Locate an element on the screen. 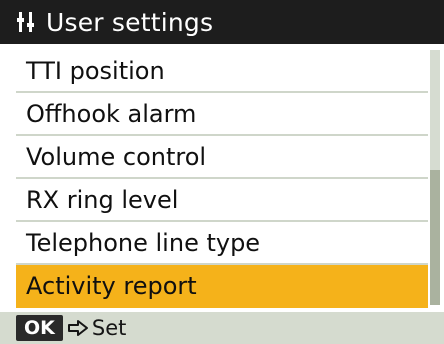 Image resolution: width=444 pixels, height=344 pixels. menu-item-offhook-alarm: Offhook alarm is located at coordinates (222, 114).